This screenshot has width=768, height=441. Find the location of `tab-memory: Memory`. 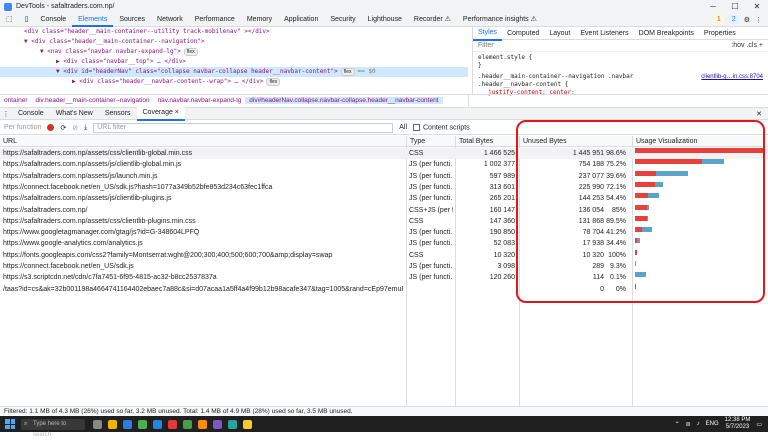

tab-memory: Memory is located at coordinates (259, 20).